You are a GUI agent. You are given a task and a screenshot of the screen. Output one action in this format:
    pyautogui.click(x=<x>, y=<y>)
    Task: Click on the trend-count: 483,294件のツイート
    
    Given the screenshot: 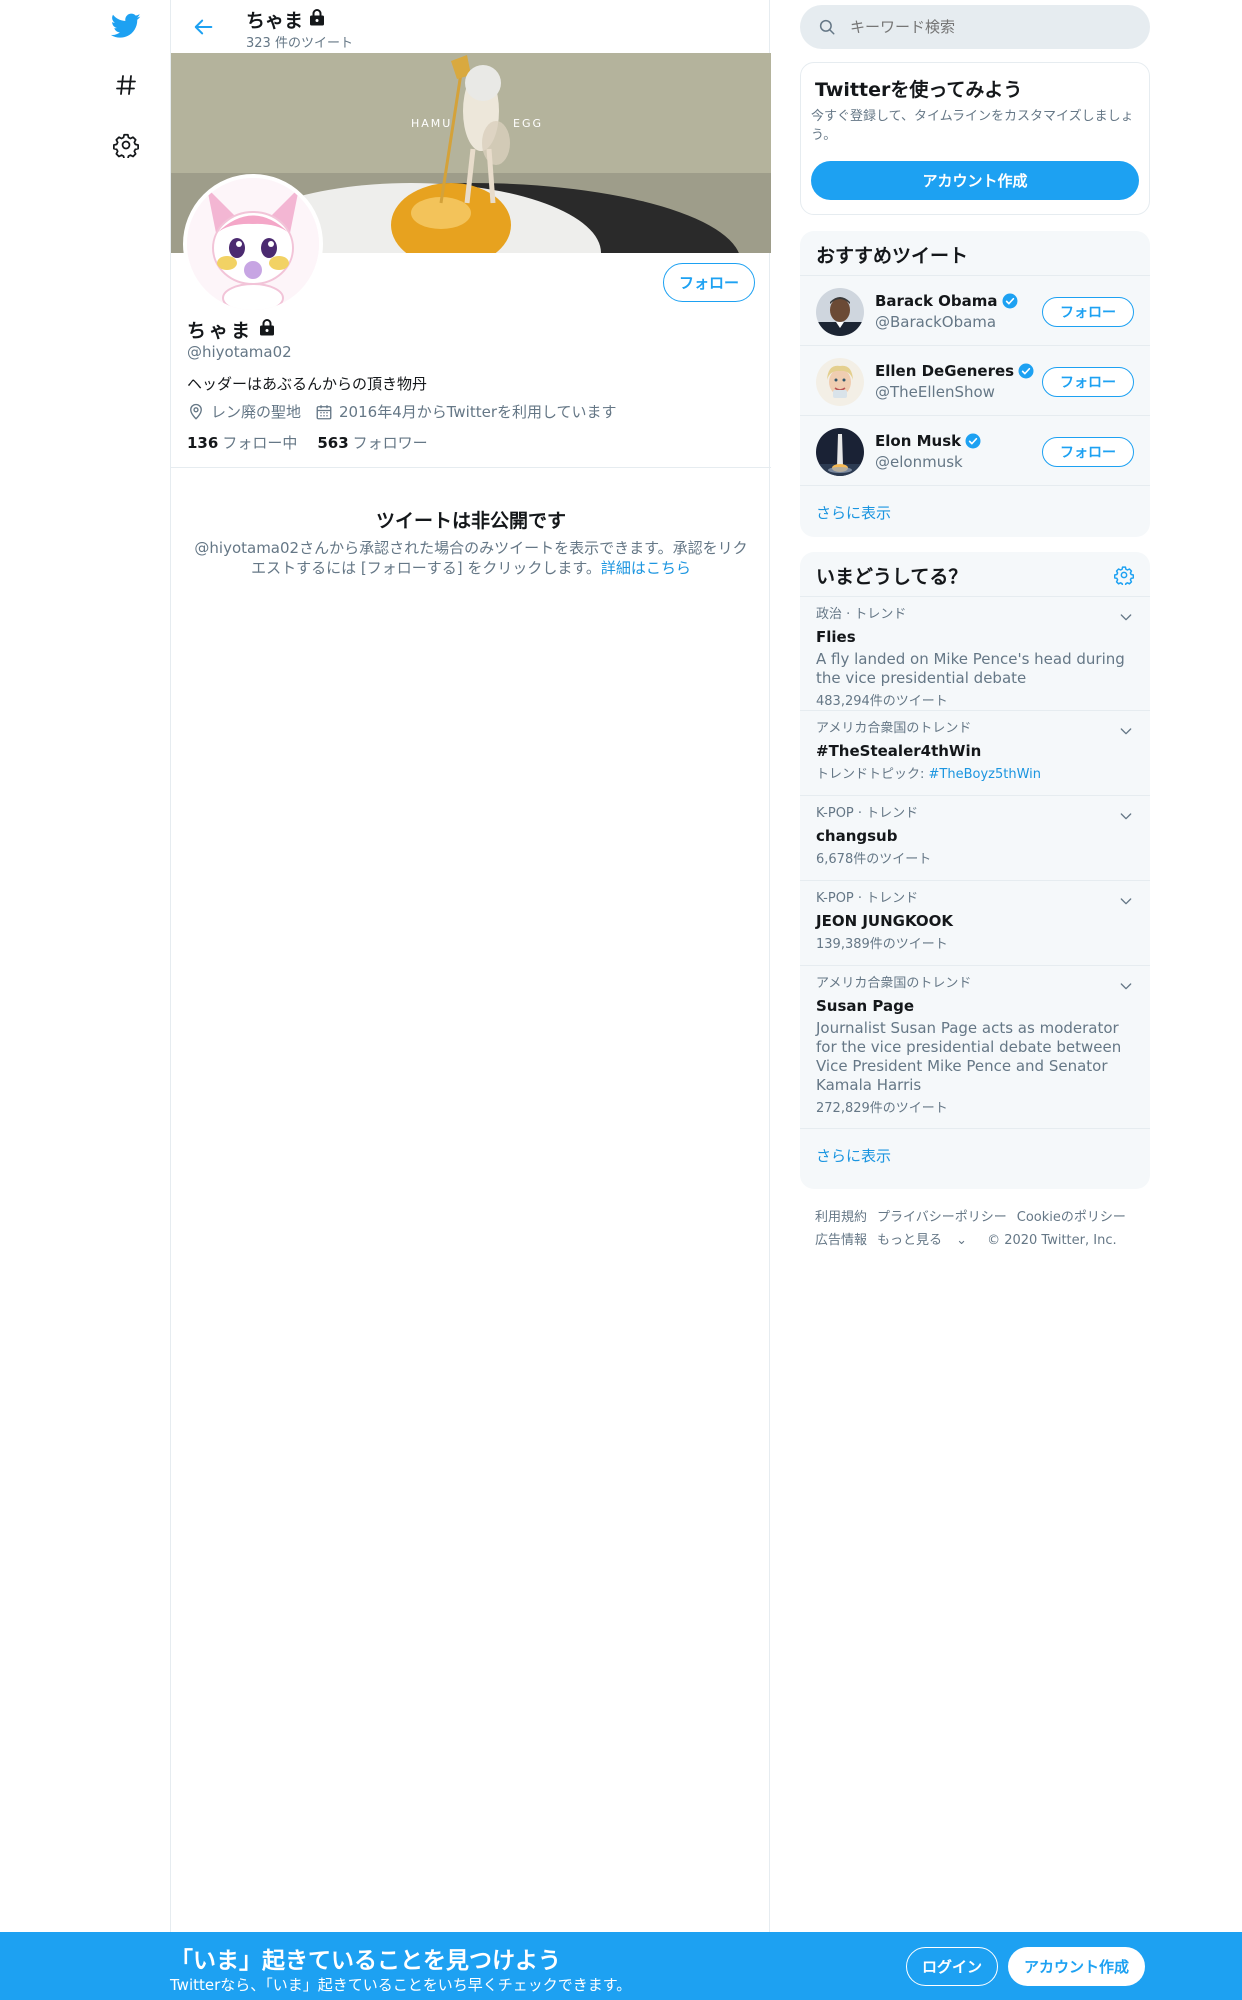 What is the action you would take?
    pyautogui.click(x=882, y=701)
    